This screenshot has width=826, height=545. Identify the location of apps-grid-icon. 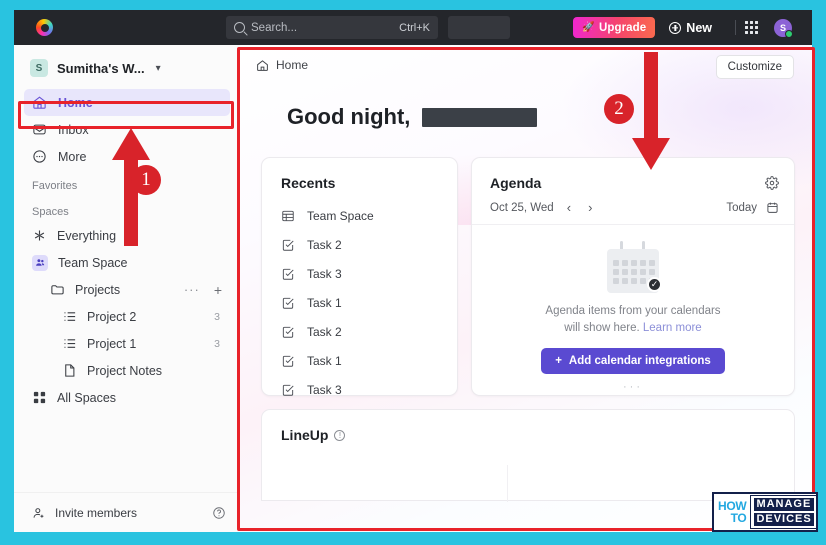
(751, 27).